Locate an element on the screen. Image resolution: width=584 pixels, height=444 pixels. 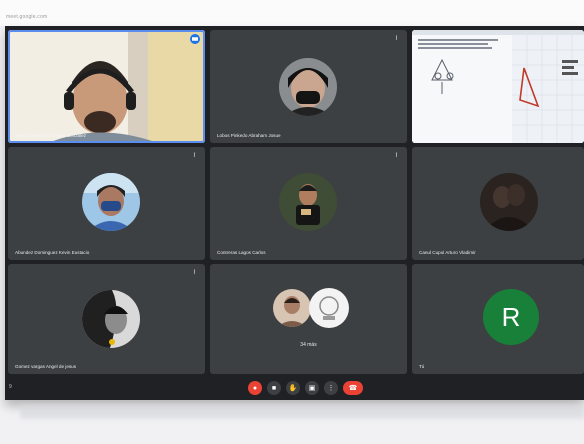
participant-tile: ⌇ Contreras Lagos Carlos is located at coordinates (308, 203).